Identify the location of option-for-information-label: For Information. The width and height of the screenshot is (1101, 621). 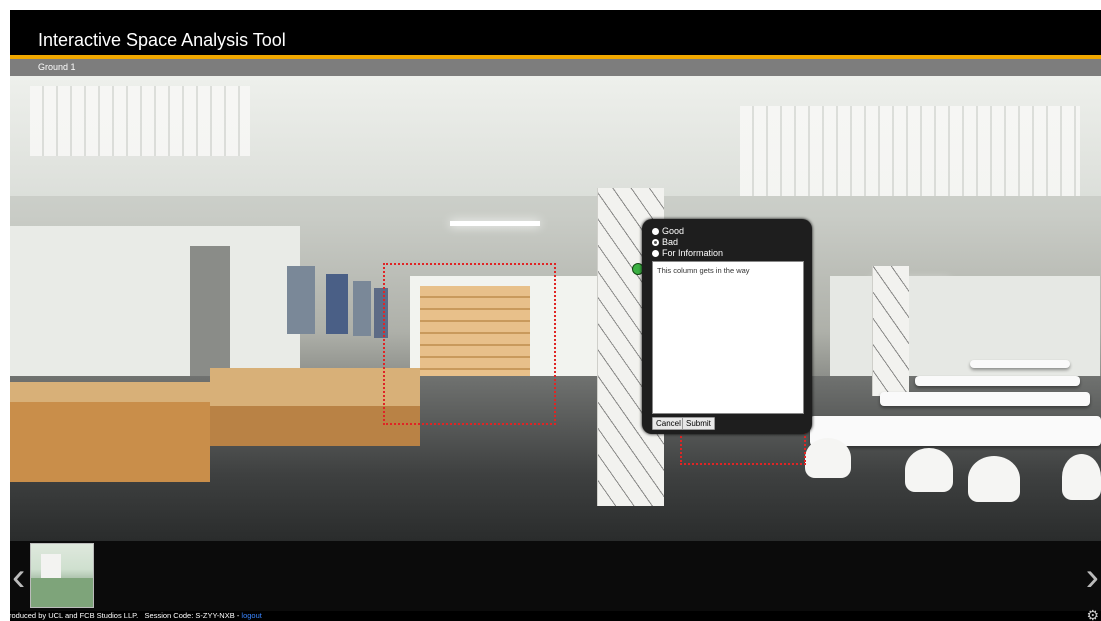
(693, 253).